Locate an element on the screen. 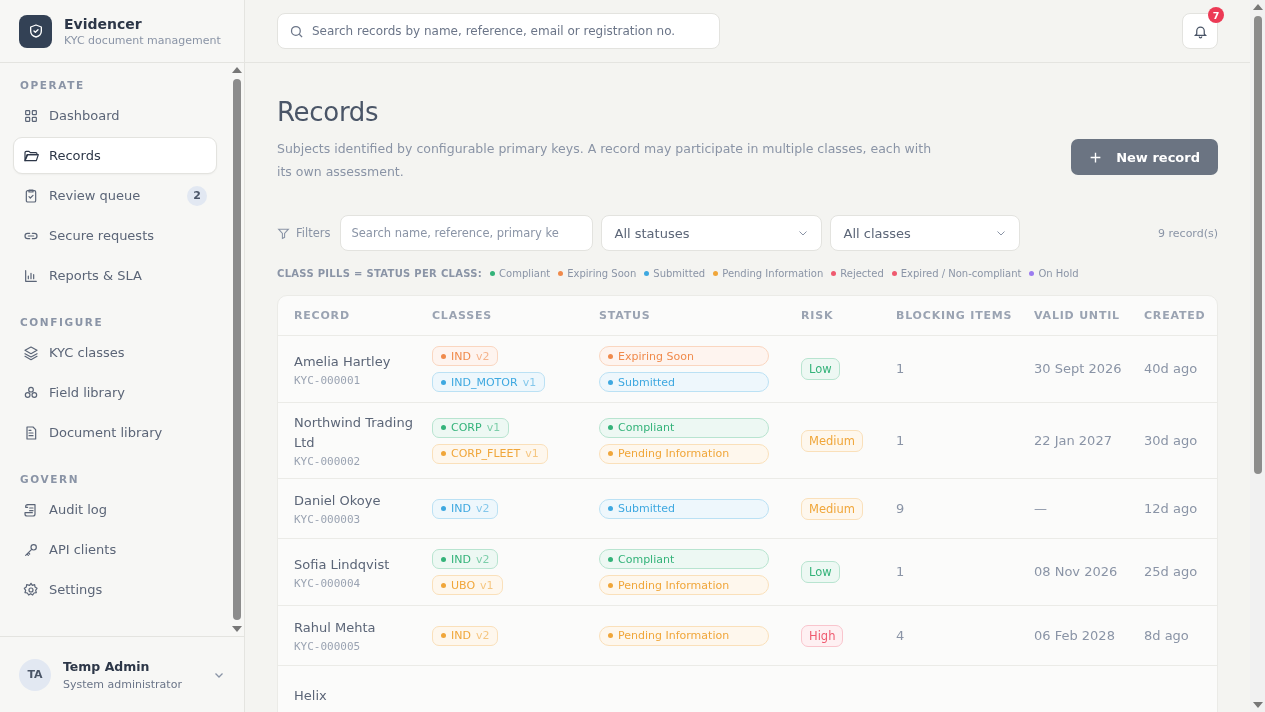  column-header: VALID UNTIL is located at coordinates (1077, 315).